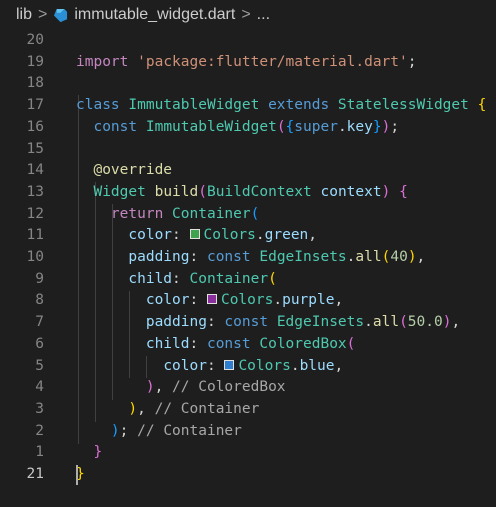  I want to click on code-line: ), // Container, so click(248, 397).